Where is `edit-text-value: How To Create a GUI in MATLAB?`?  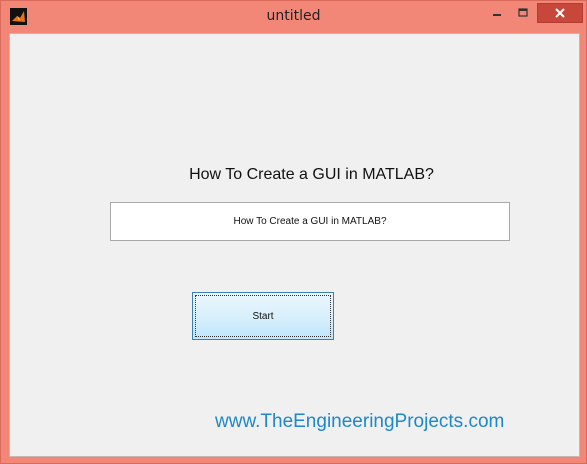 edit-text-value: How To Create a GUI in MATLAB? is located at coordinates (310, 221).